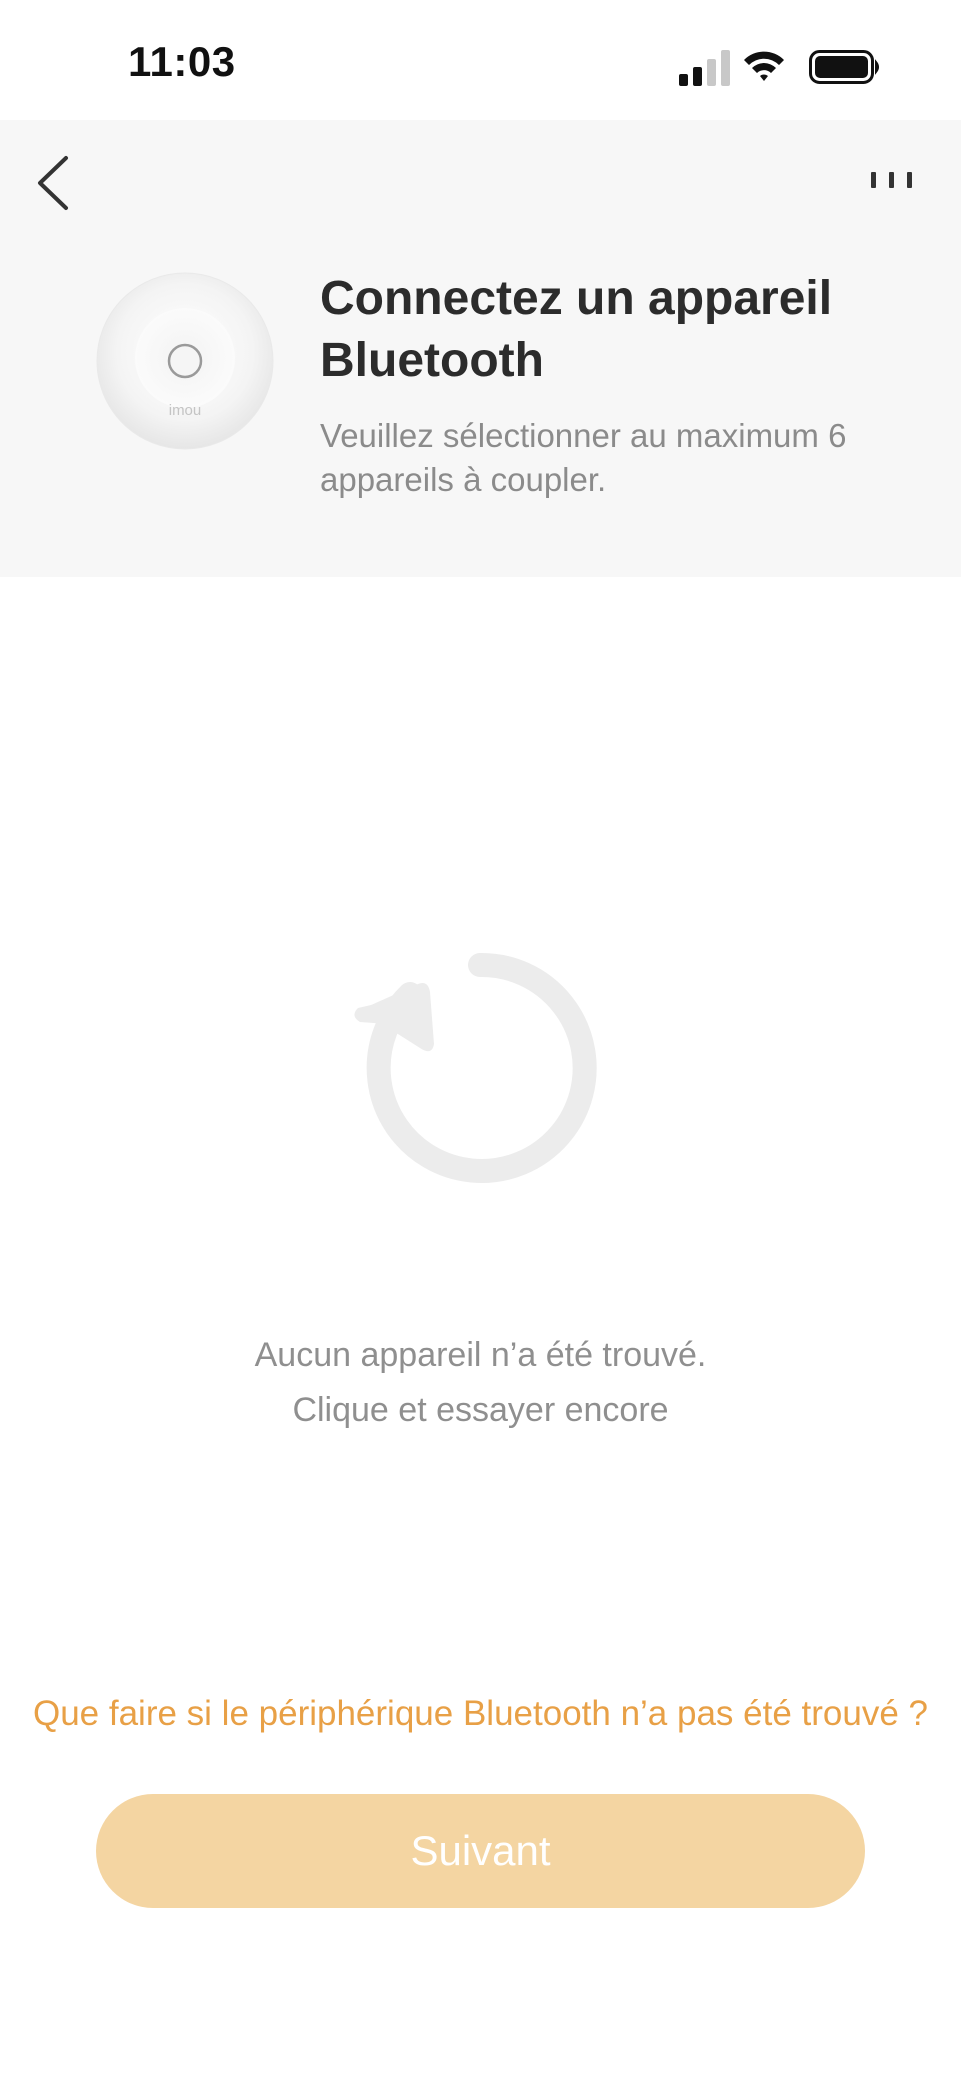 The width and height of the screenshot is (961, 2081). I want to click on device-image: imou, so click(185, 361).